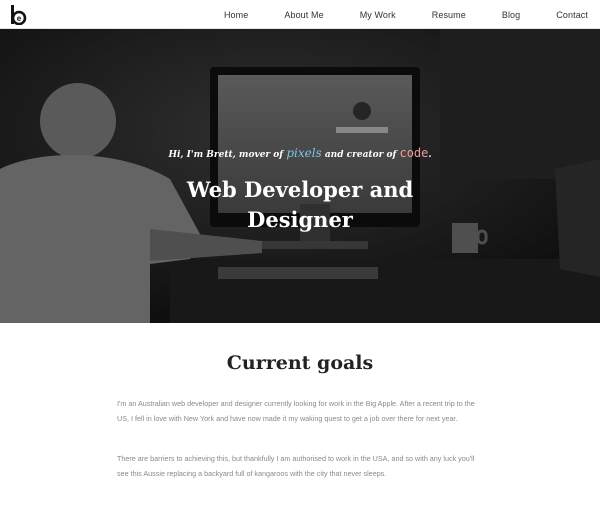 The height and width of the screenshot is (516, 600). I want to click on hero-title: Web Developer and Designer, so click(300, 204).